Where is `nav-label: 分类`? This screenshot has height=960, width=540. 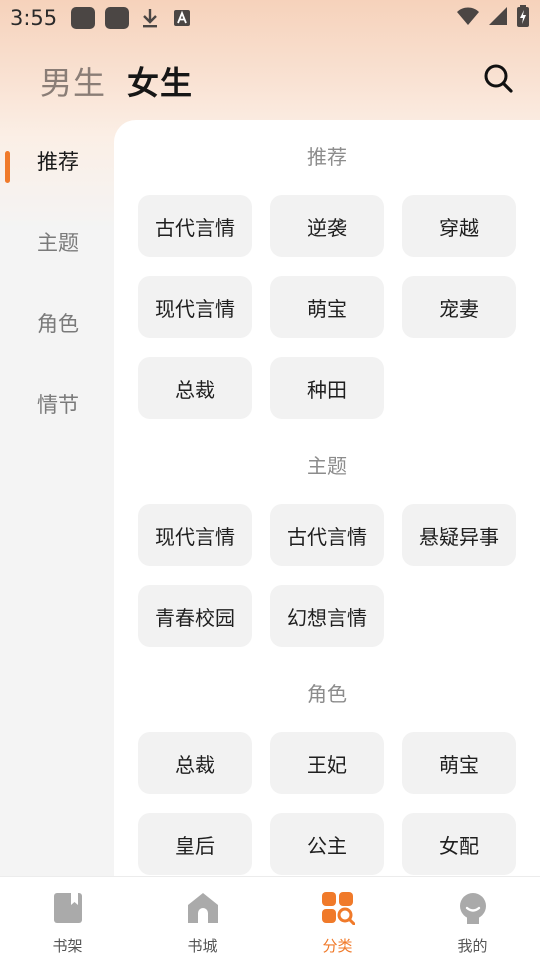
nav-label: 分类 is located at coordinates (337, 946).